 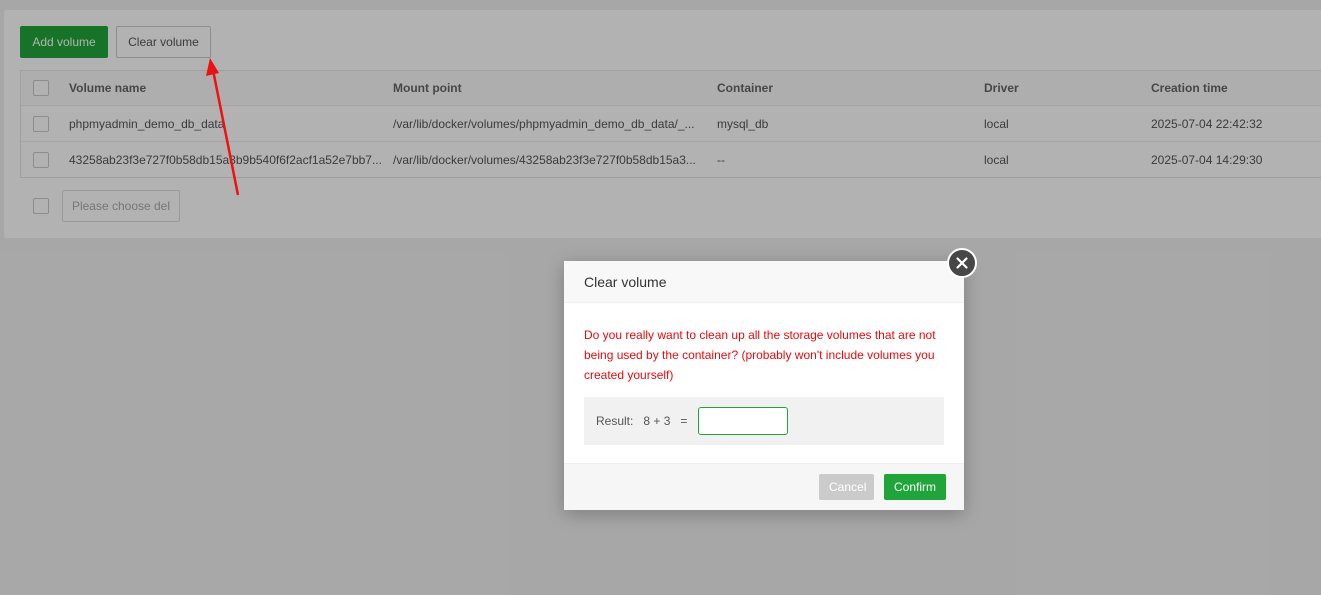 What do you see at coordinates (846, 487) in the screenshot?
I see `cancel-button: Cancel` at bounding box center [846, 487].